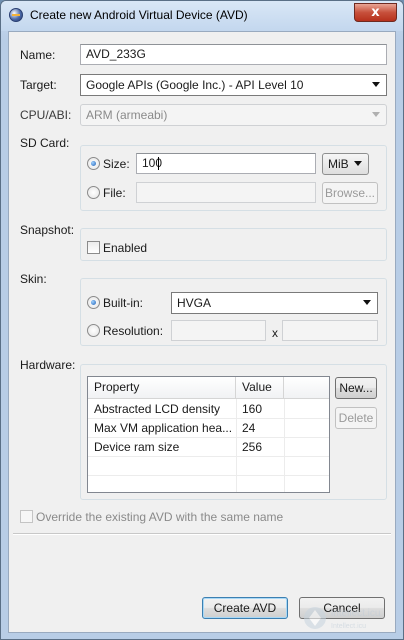 Image resolution: width=404 pixels, height=640 pixels. What do you see at coordinates (375, 12) in the screenshot?
I see `close-button: x` at bounding box center [375, 12].